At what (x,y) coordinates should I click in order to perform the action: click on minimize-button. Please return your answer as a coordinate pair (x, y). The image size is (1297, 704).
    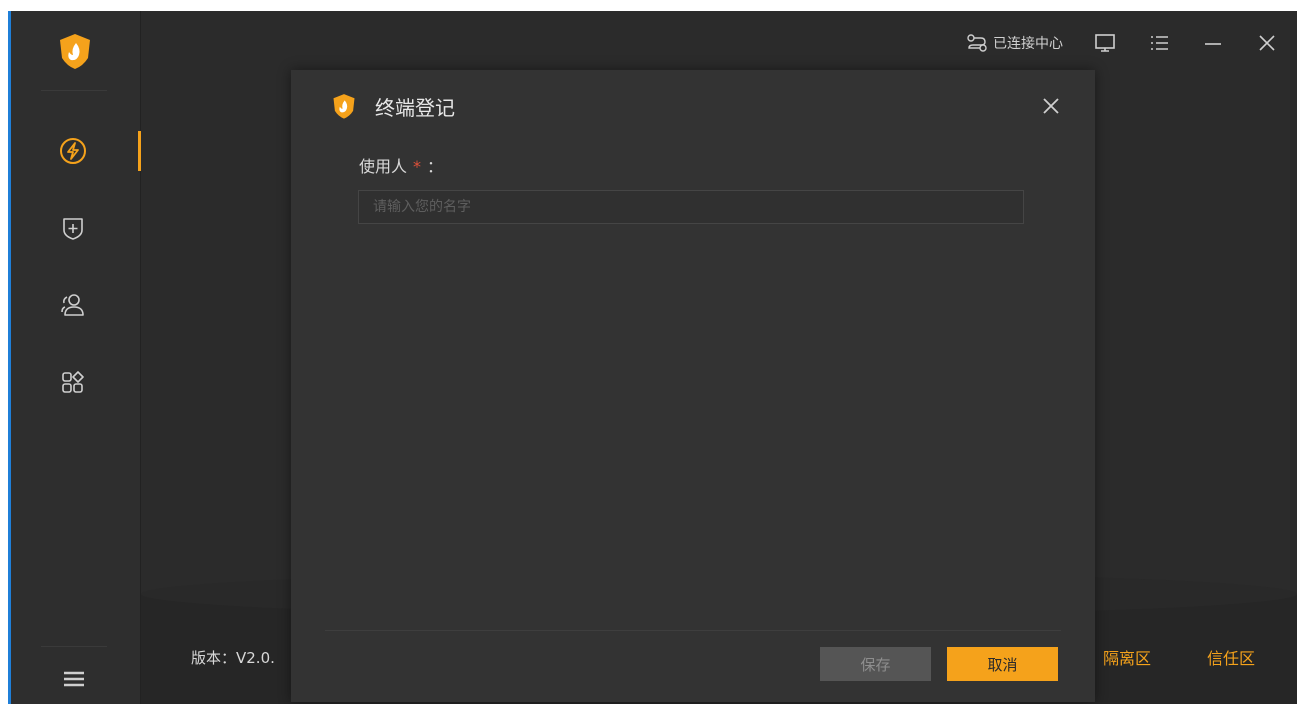
    Looking at the image, I should click on (1213, 43).